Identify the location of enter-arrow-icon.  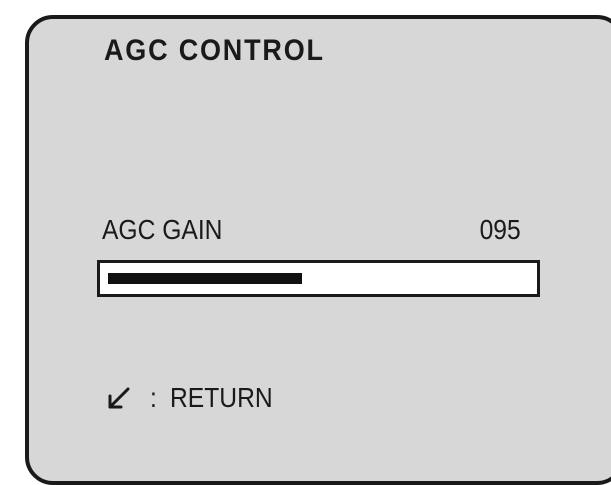
(119, 398).